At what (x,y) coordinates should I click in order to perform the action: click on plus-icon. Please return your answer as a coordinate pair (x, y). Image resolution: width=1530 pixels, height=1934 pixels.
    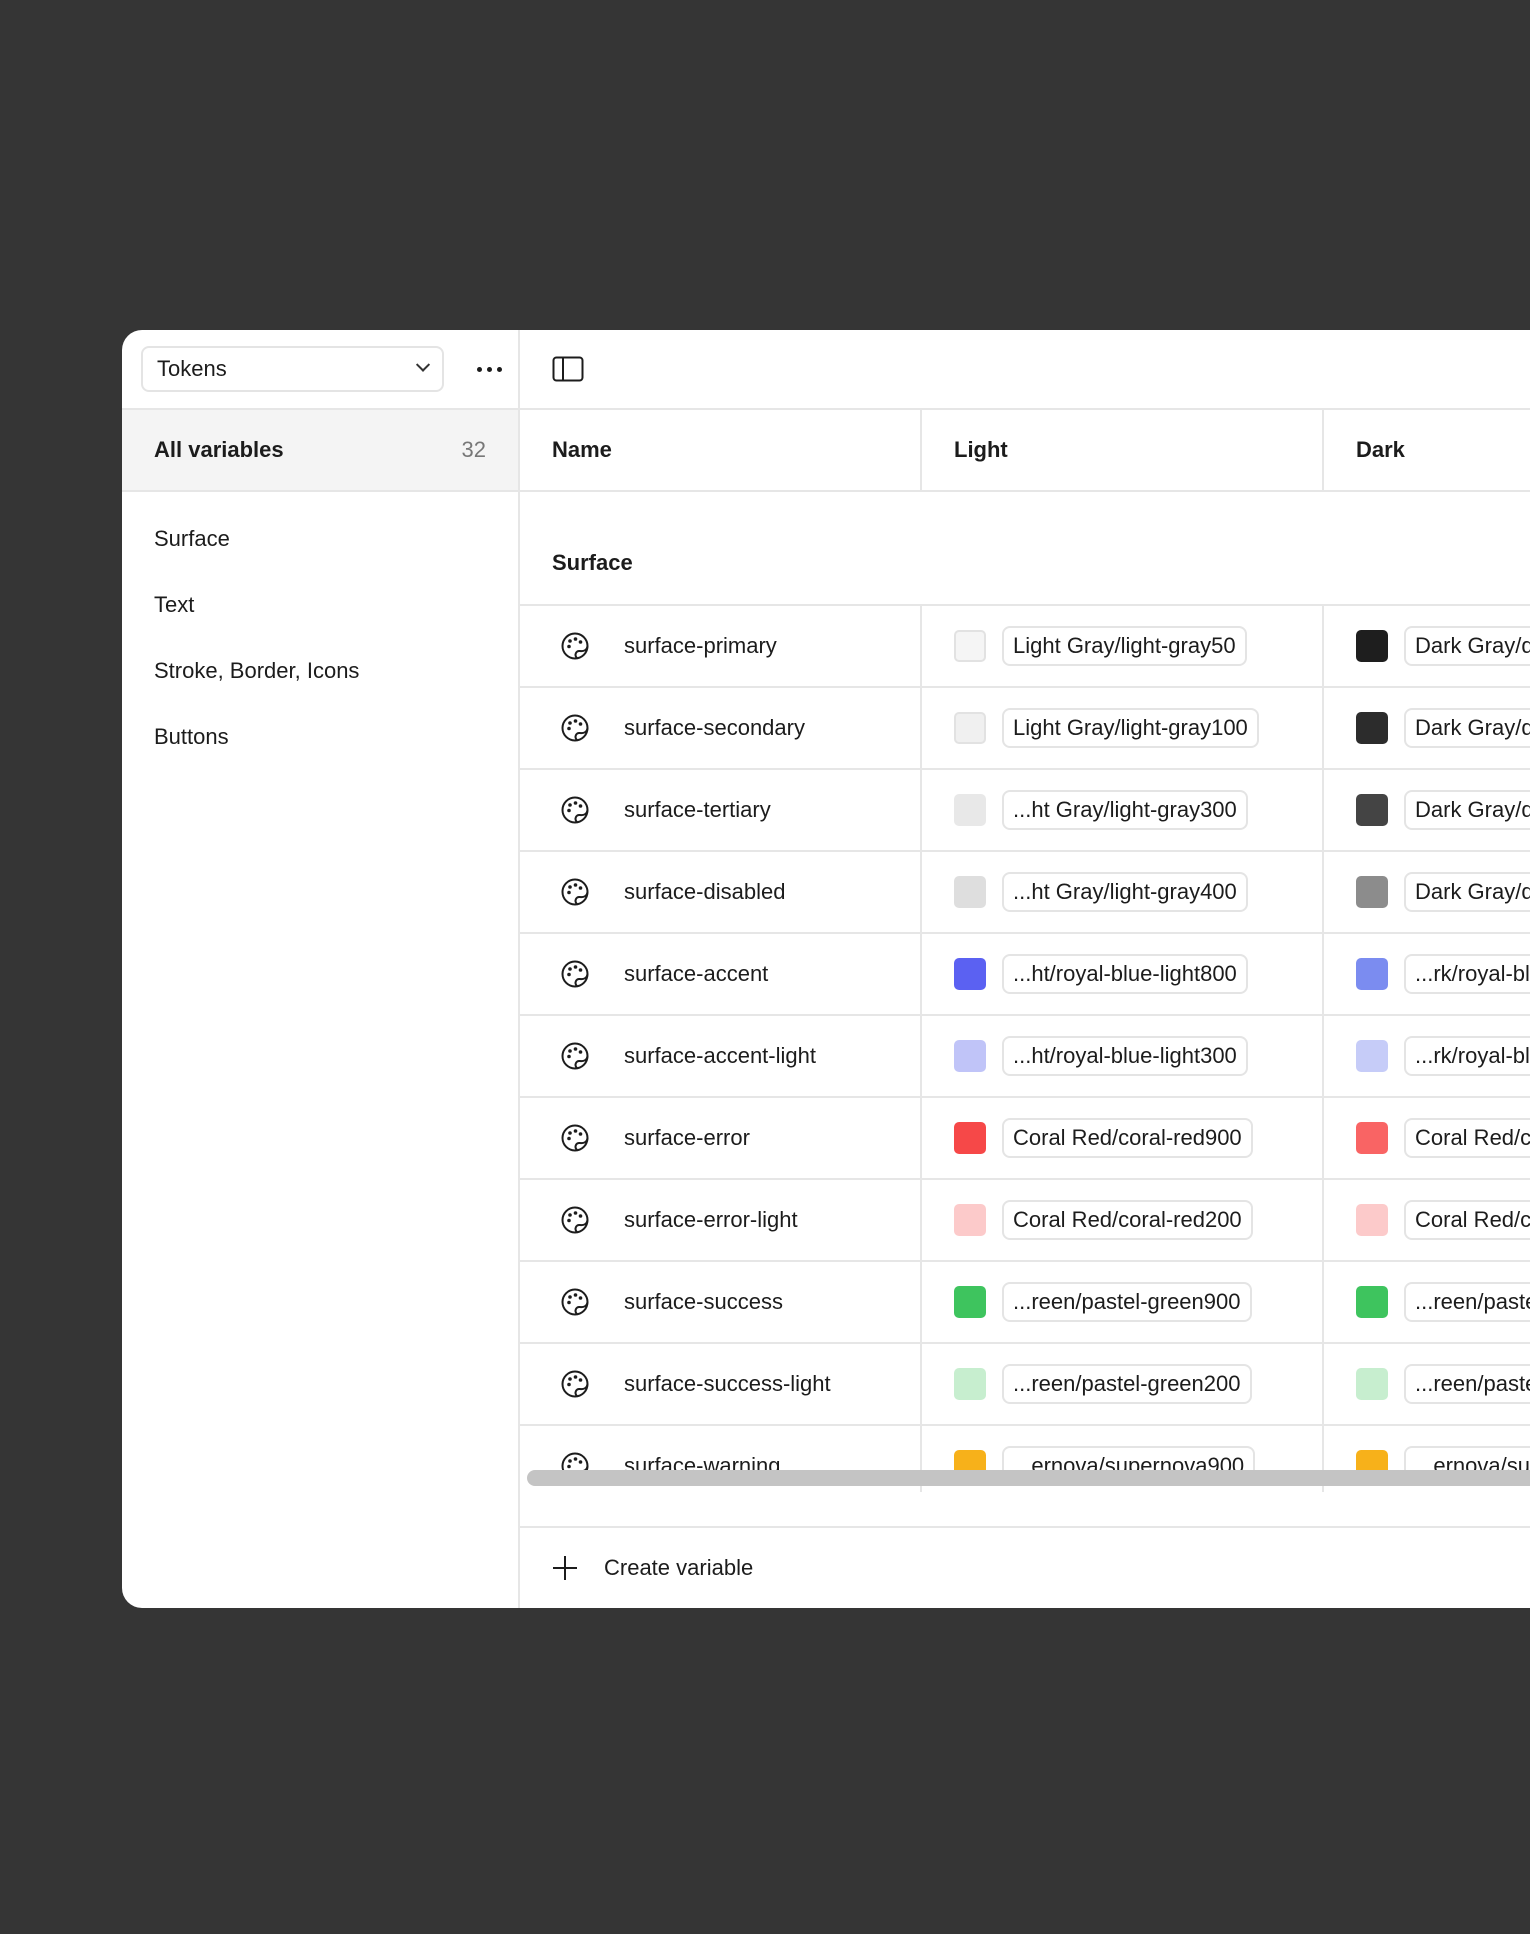
    Looking at the image, I should click on (565, 1568).